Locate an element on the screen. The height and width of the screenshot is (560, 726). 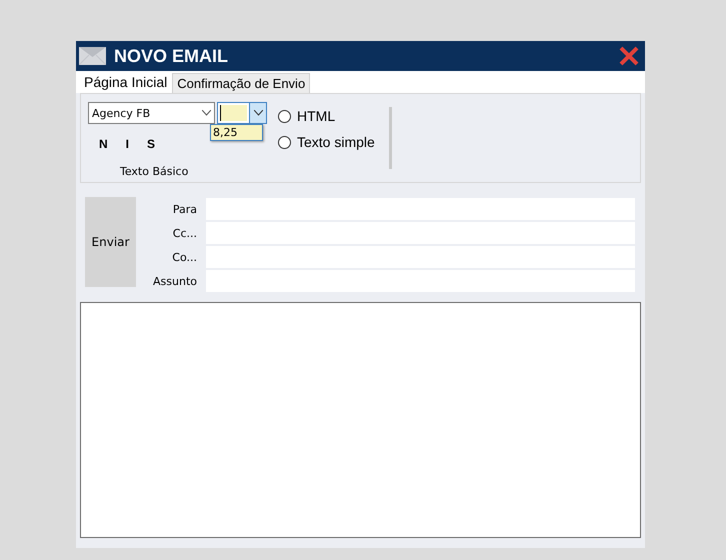
tab: Confirmação de Envio is located at coordinates (241, 83).